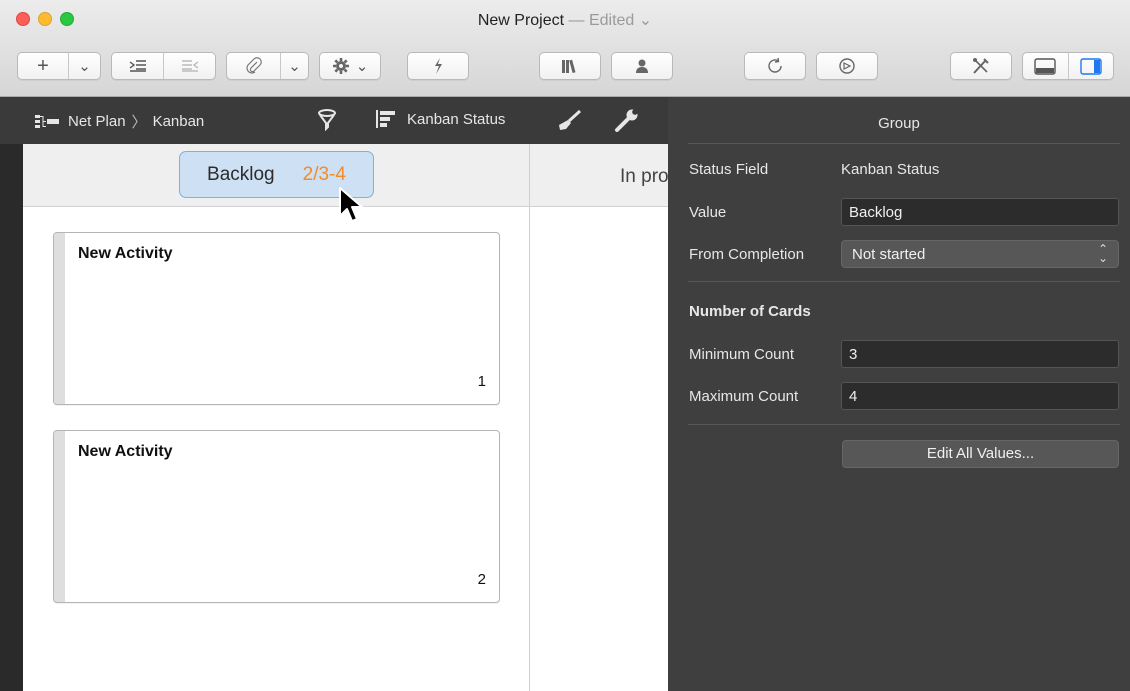 This screenshot has height=691, width=1130. I want to click on side-panel-icon, so click(1091, 66).